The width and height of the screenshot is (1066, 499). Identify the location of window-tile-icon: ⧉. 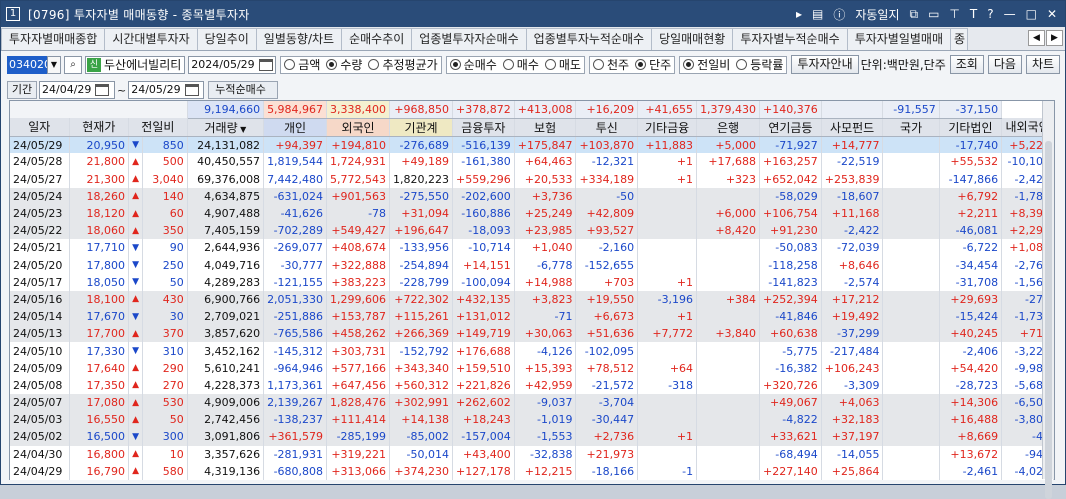
(914, 14).